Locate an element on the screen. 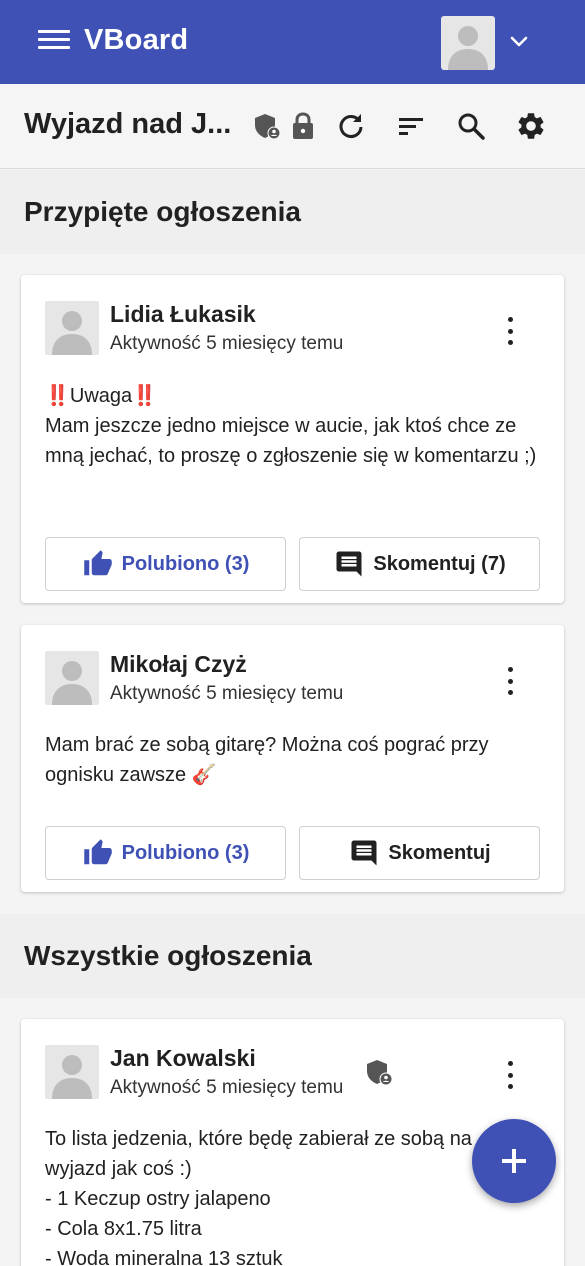  refresh-icon is located at coordinates (351, 126).